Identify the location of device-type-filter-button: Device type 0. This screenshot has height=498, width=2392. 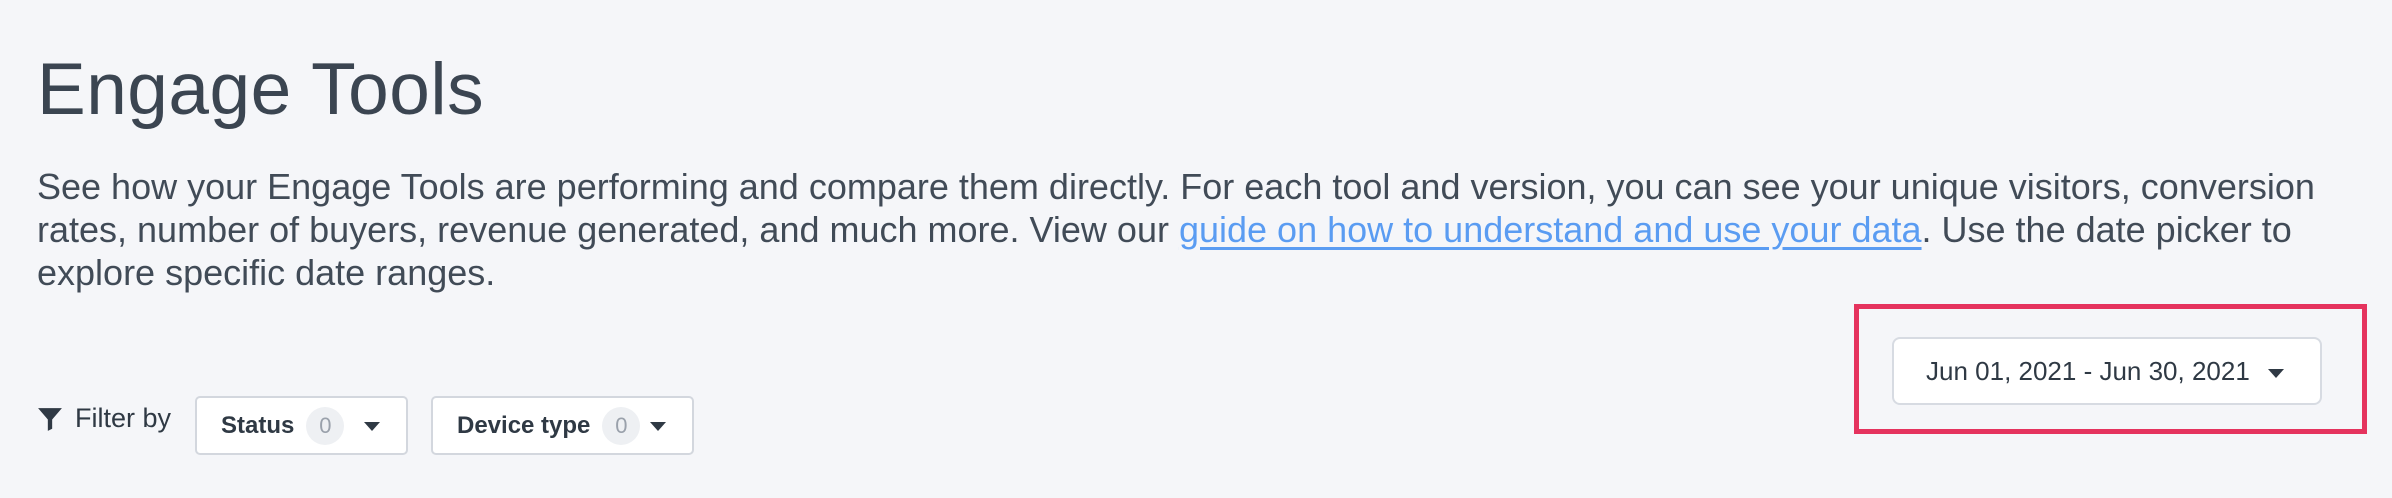
(562, 425).